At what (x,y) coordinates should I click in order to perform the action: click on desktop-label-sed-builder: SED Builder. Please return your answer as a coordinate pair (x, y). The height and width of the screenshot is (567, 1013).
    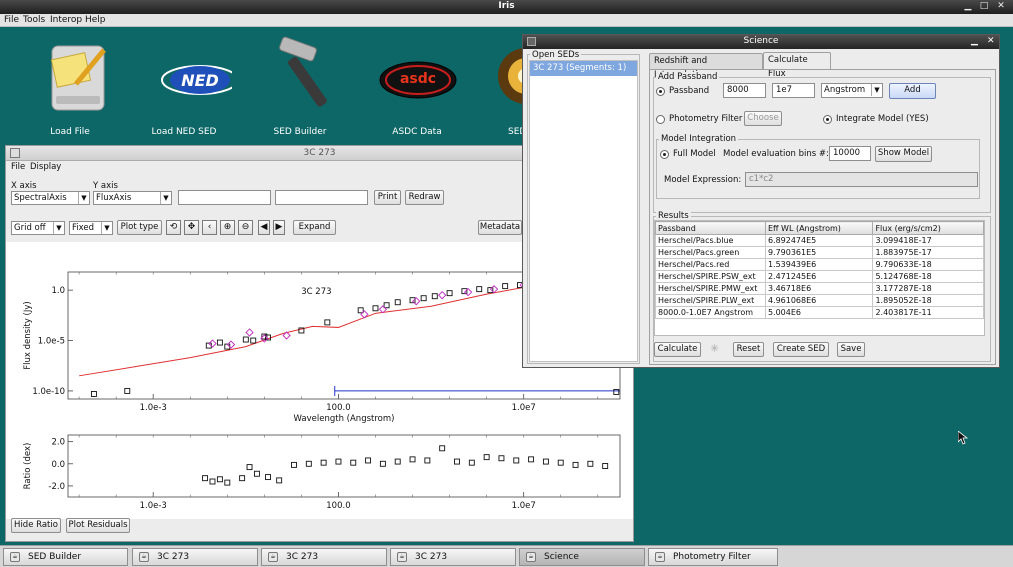
    Looking at the image, I should click on (300, 132).